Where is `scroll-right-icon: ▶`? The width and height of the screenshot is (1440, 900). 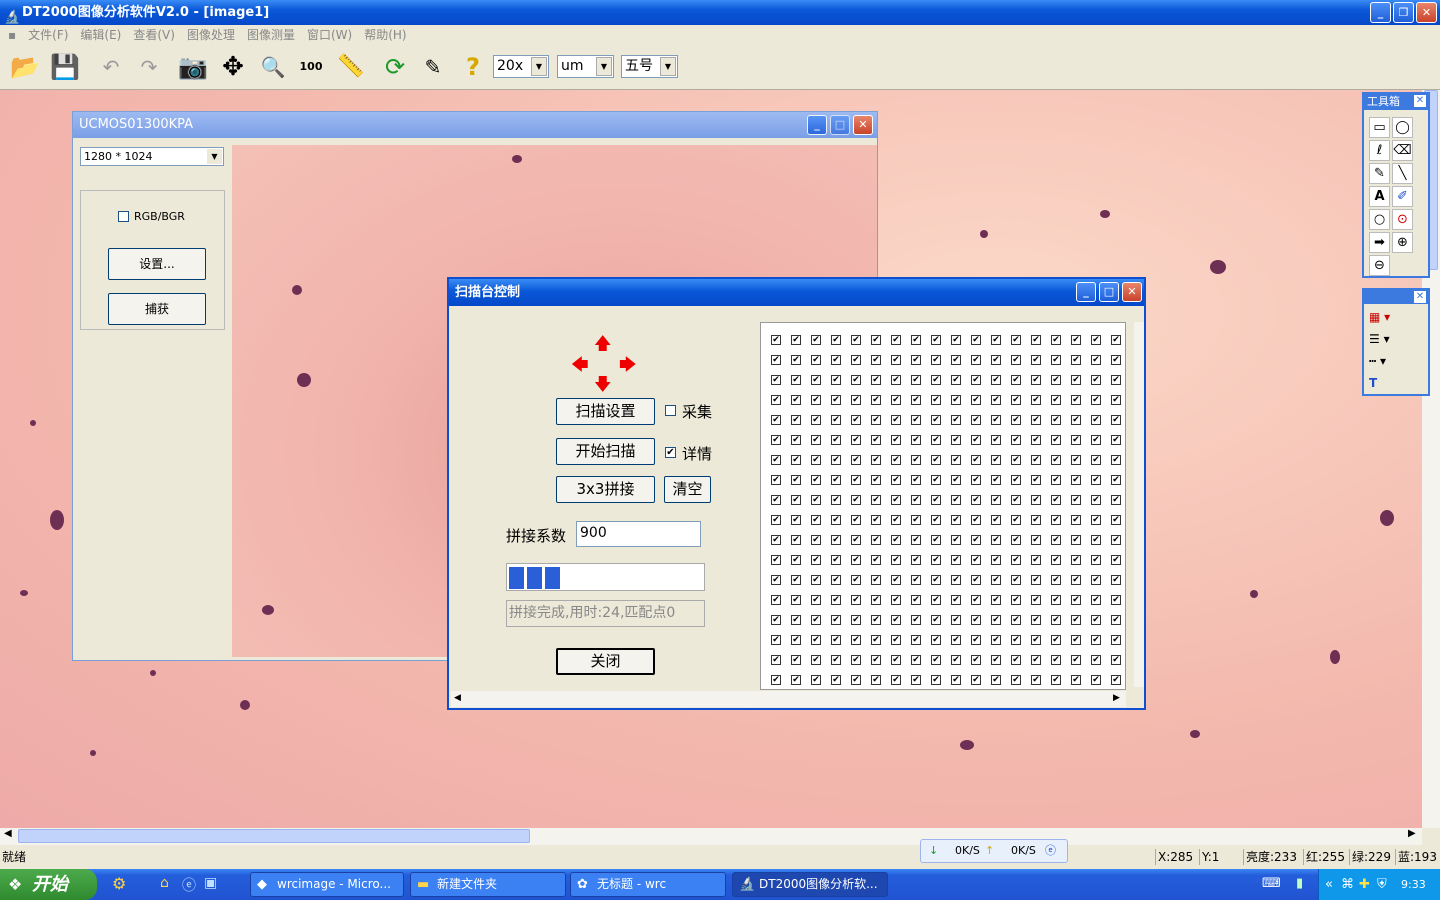
scroll-right-icon: ▶ is located at coordinates (1116, 698).